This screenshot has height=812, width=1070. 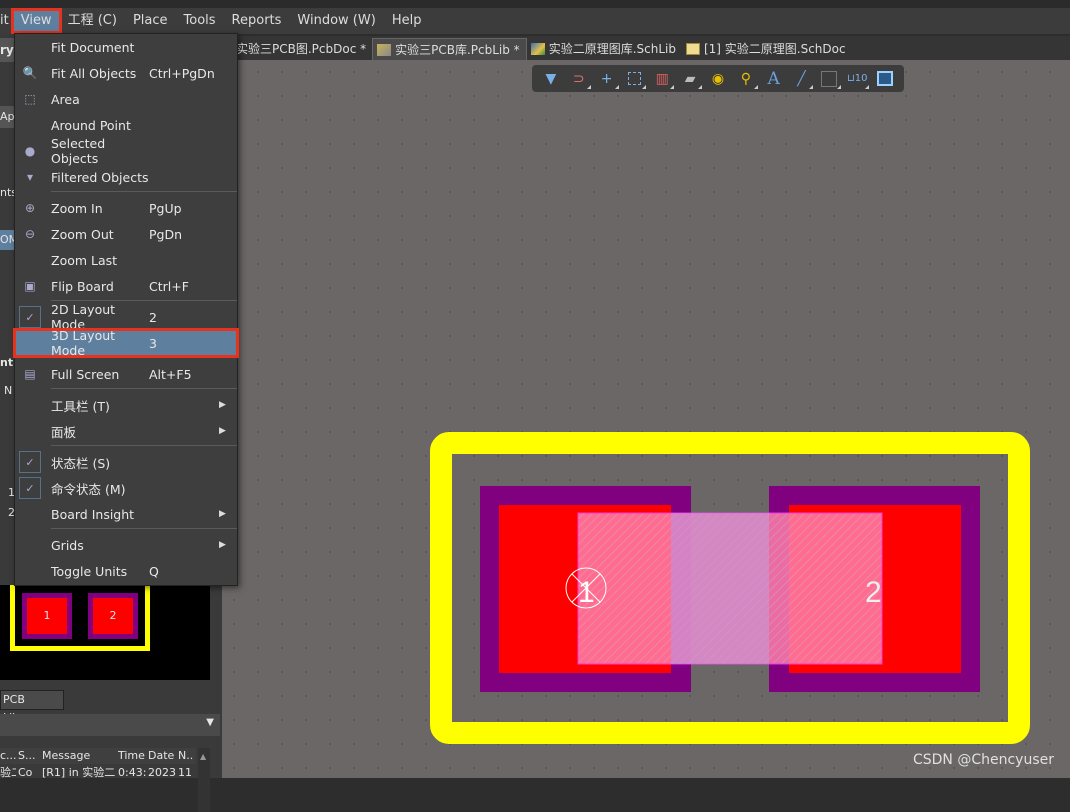 What do you see at coordinates (150, 21) in the screenshot?
I see `menu-place: Place` at bounding box center [150, 21].